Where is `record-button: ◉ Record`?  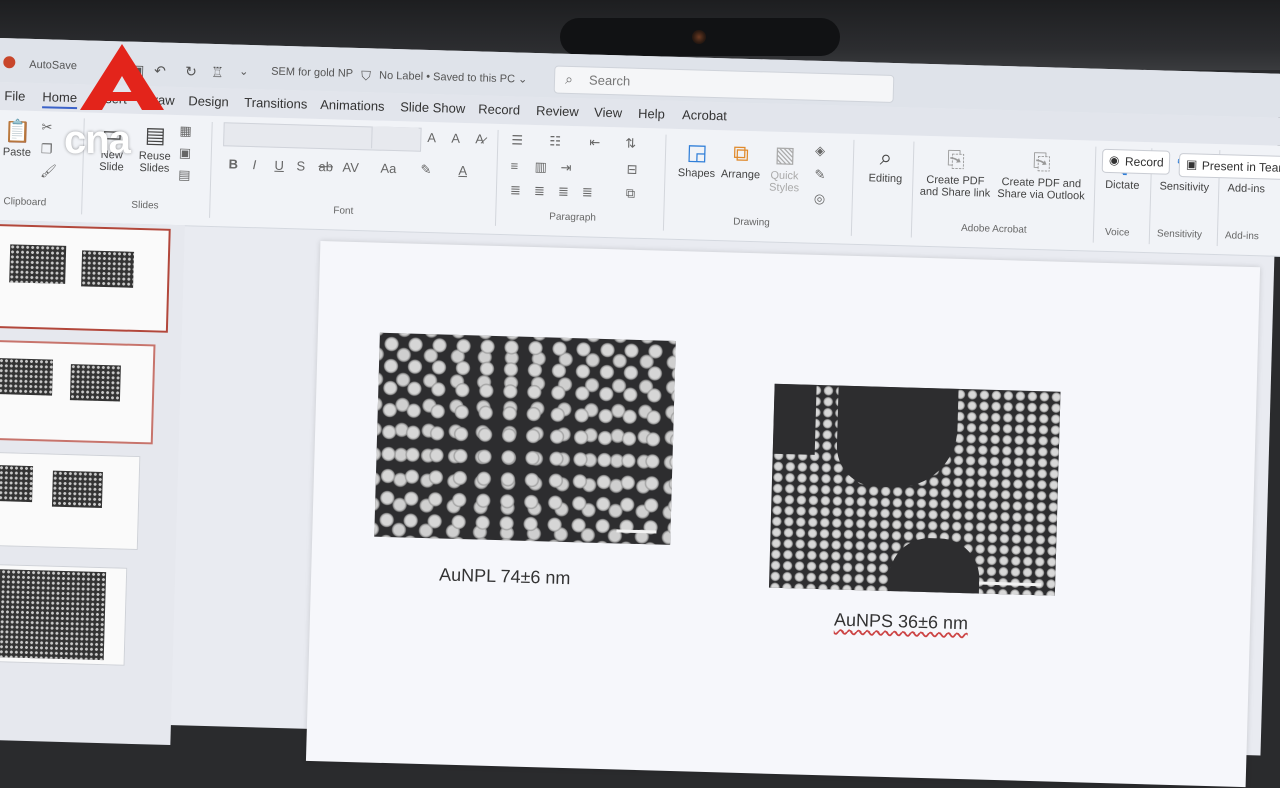
record-button: ◉ Record is located at coordinates (1136, 161).